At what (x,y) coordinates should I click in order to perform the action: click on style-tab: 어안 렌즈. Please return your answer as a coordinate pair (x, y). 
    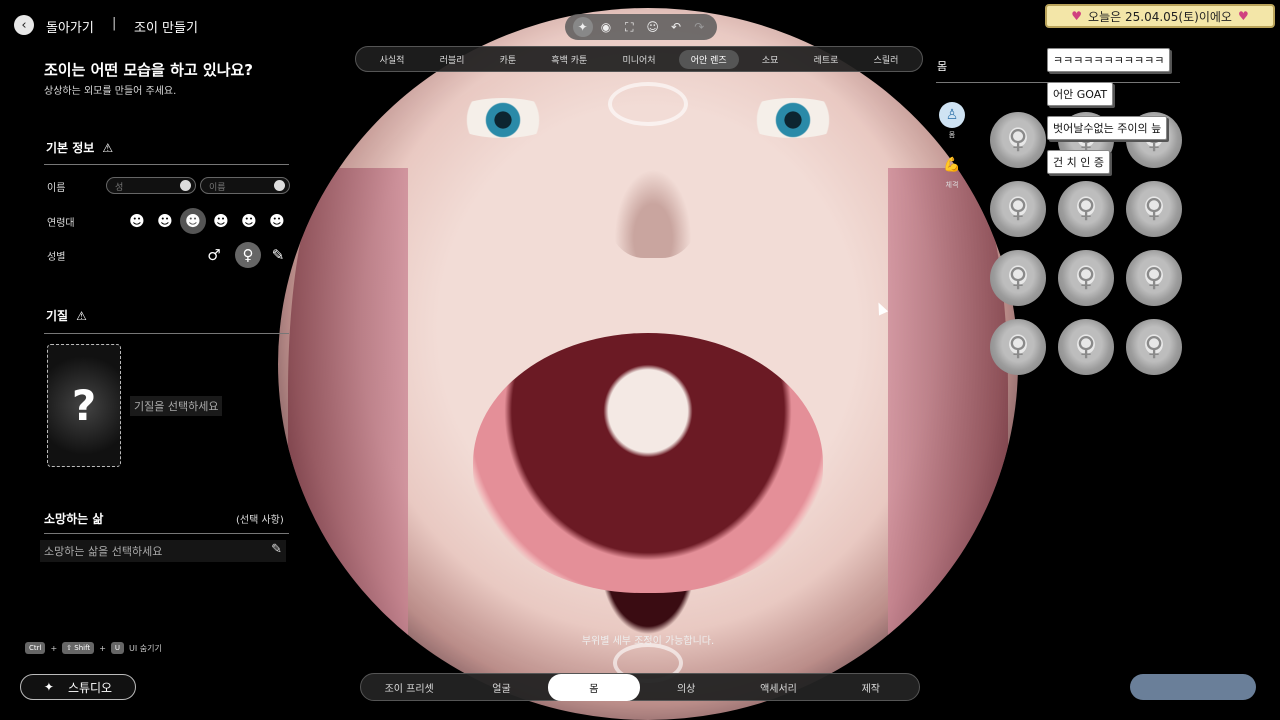
    Looking at the image, I should click on (708, 59).